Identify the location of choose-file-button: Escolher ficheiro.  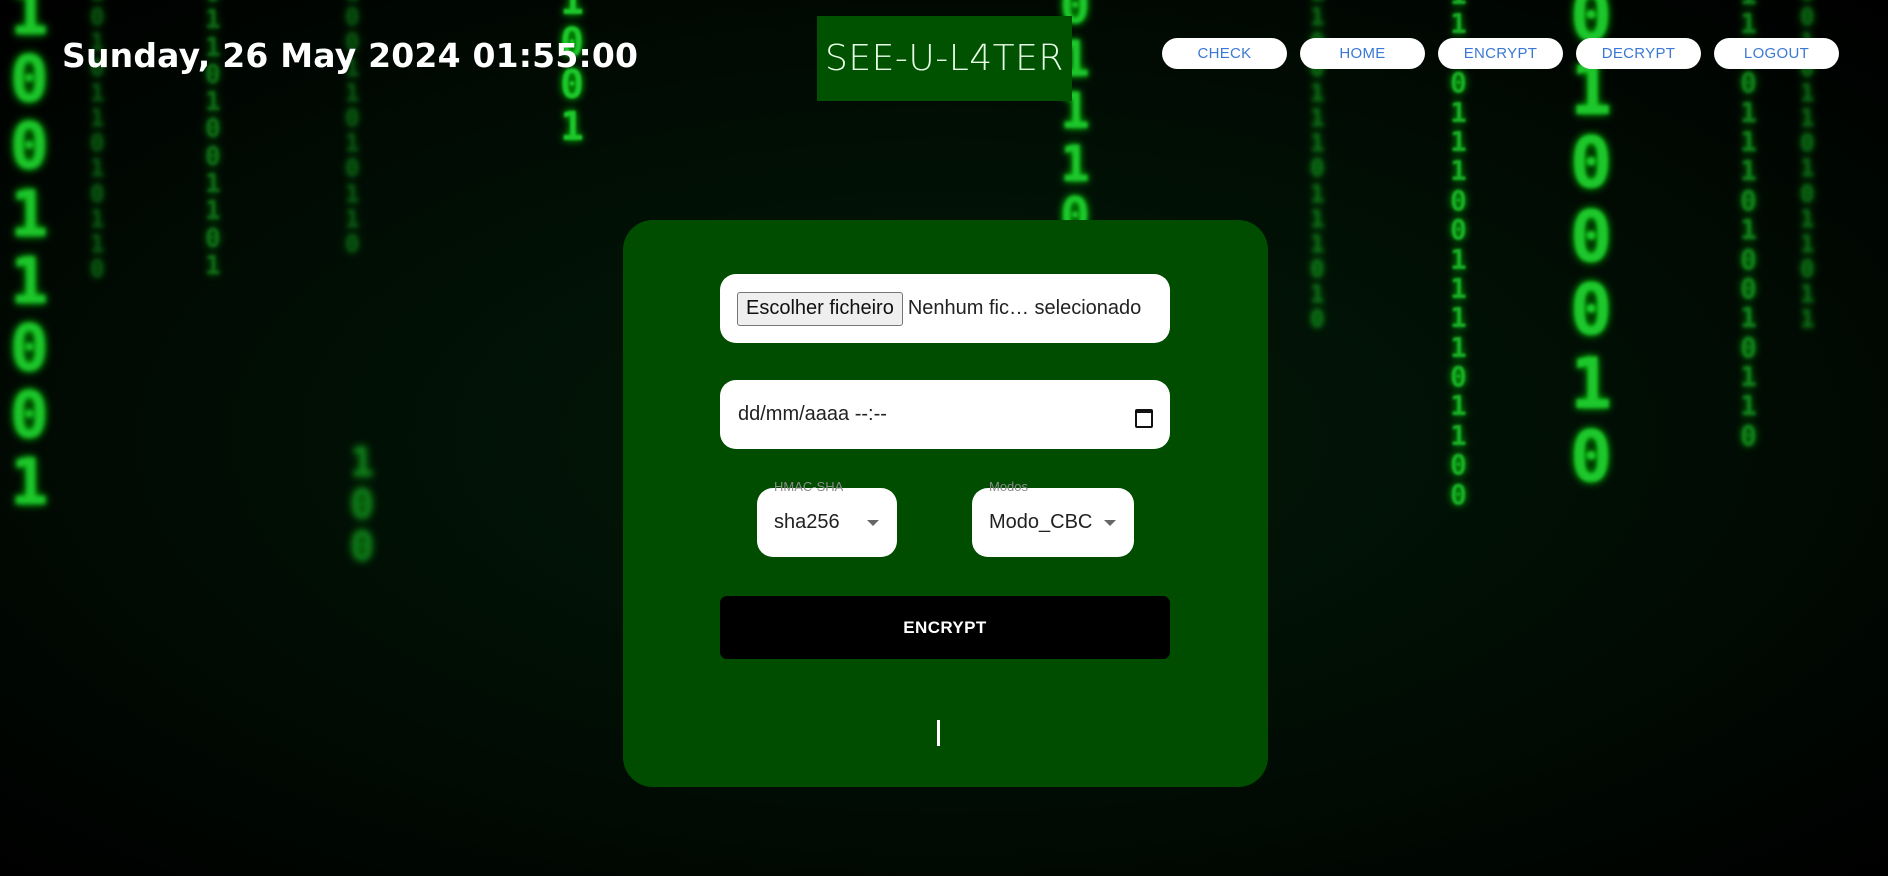
(820, 308).